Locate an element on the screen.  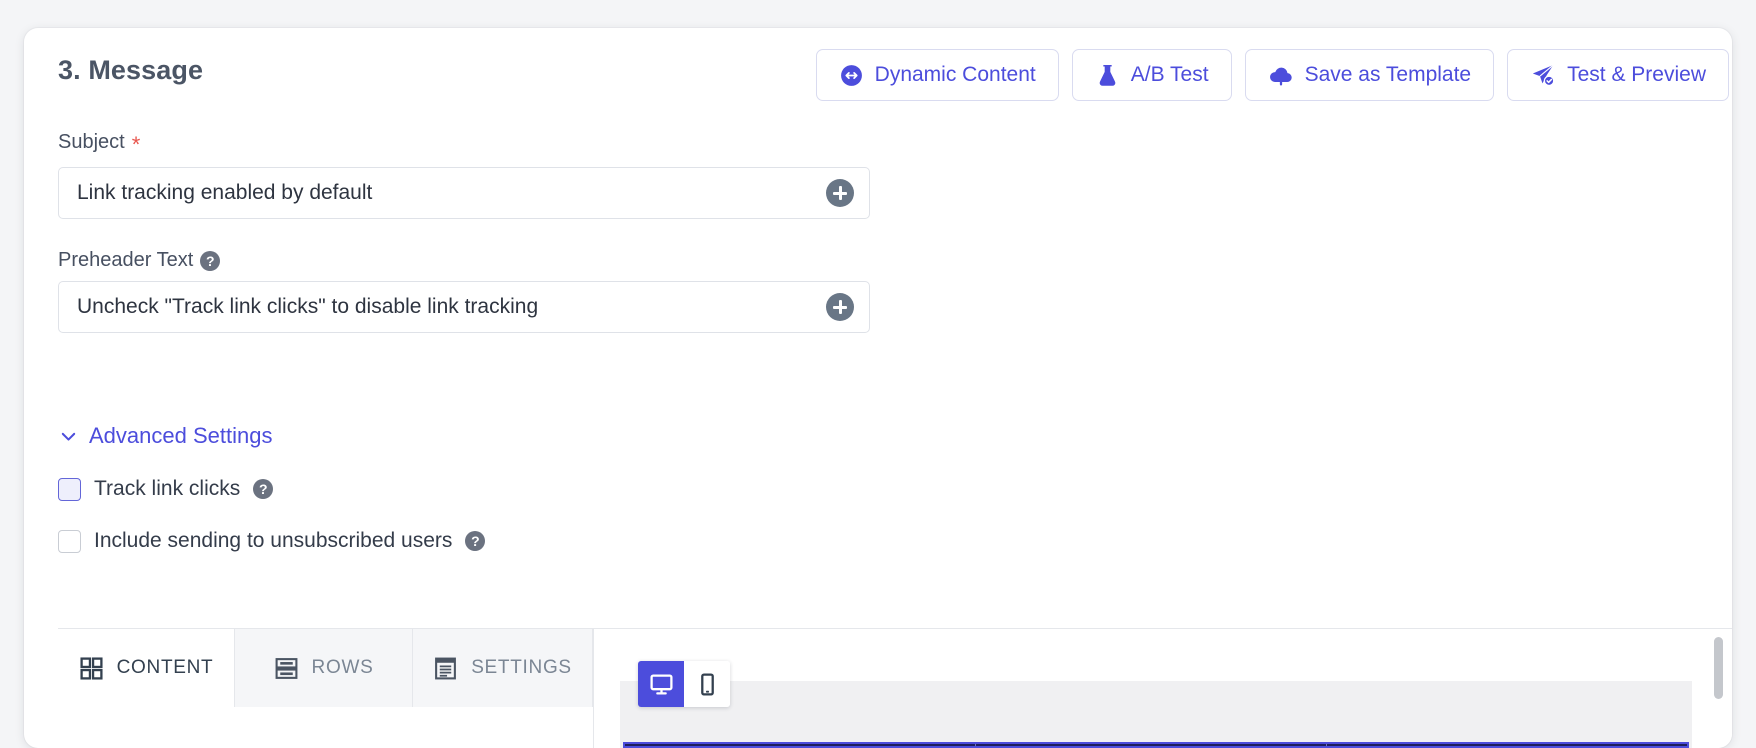
include-unsubscribed-checkbox is located at coordinates (69, 541).